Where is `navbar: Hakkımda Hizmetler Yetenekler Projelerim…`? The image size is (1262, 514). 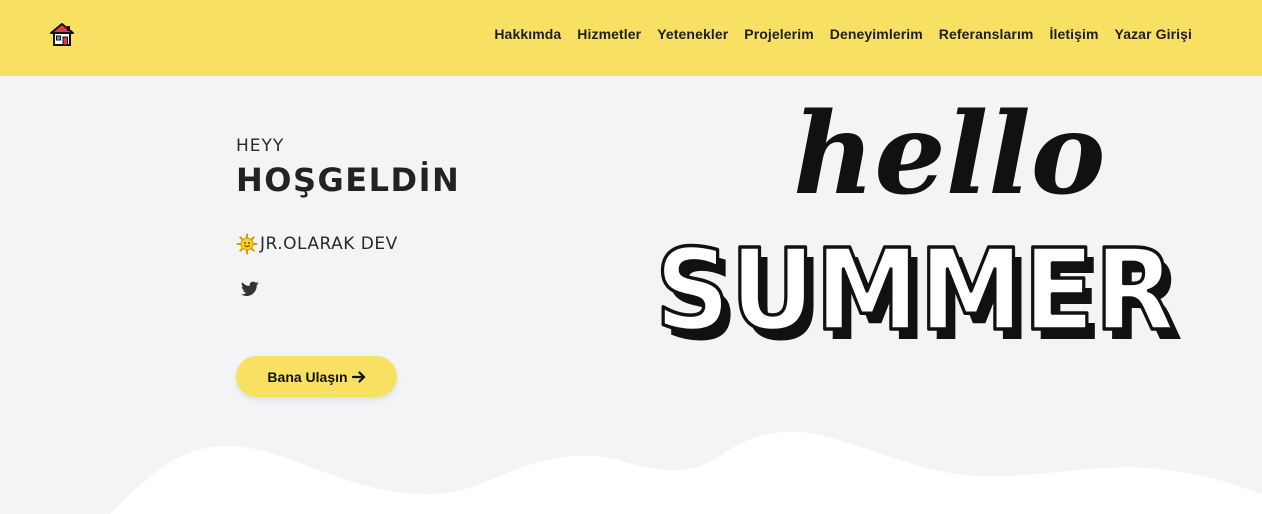
navbar: Hakkımda Hizmetler Yetenekler Projelerim… is located at coordinates (631, 38).